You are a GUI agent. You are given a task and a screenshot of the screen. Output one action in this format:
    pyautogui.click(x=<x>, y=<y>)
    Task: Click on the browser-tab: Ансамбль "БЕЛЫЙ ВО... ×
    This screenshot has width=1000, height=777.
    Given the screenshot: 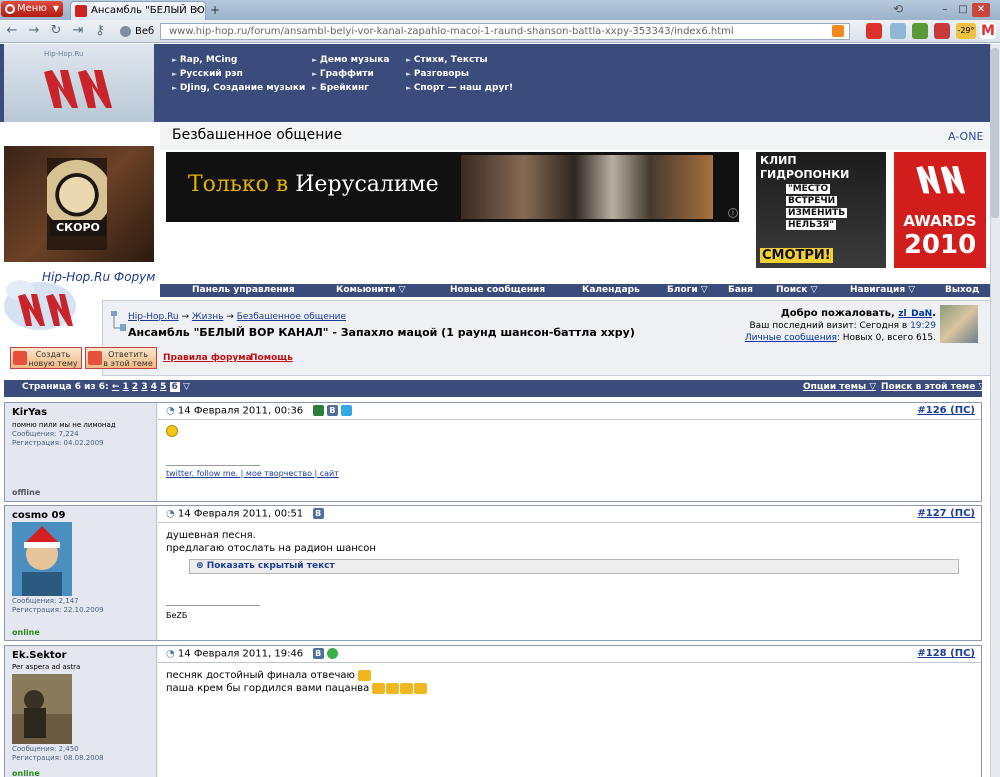 What is the action you would take?
    pyautogui.click(x=138, y=10)
    